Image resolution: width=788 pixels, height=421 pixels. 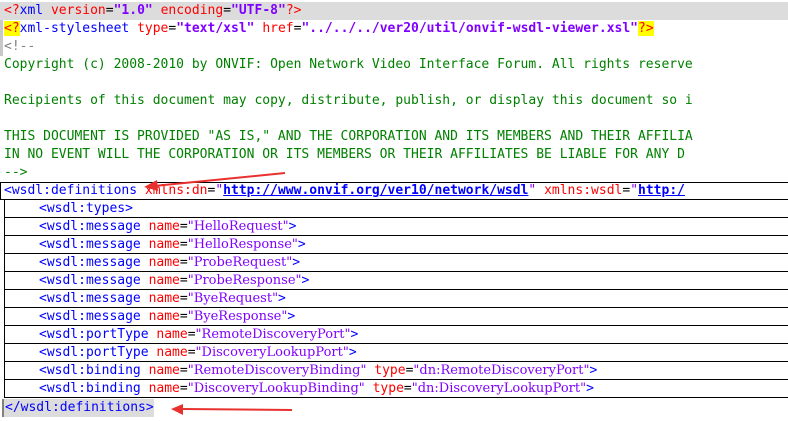 What do you see at coordinates (661, 190) in the screenshot?
I see `xmlns-wsdl-link: http:/` at bounding box center [661, 190].